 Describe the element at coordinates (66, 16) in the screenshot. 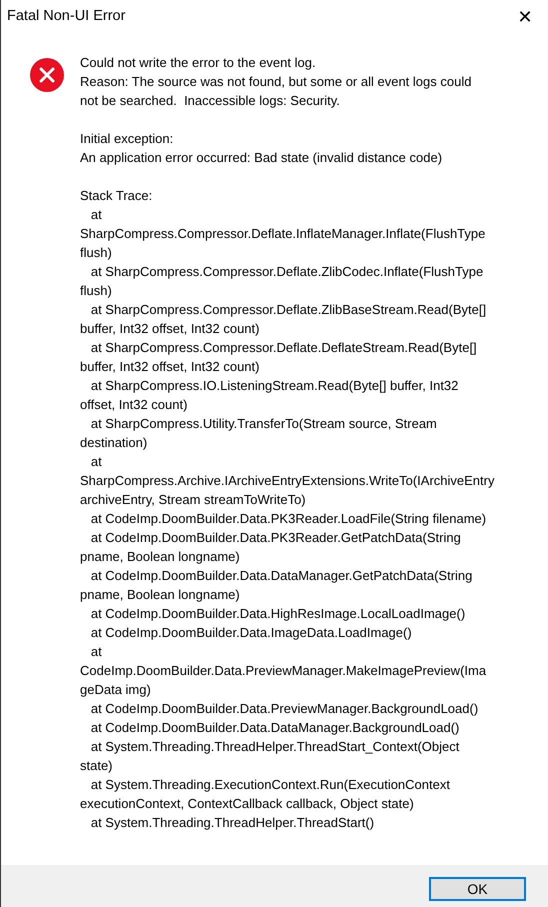

I see `window-title: Fatal Non-UI Error` at that location.